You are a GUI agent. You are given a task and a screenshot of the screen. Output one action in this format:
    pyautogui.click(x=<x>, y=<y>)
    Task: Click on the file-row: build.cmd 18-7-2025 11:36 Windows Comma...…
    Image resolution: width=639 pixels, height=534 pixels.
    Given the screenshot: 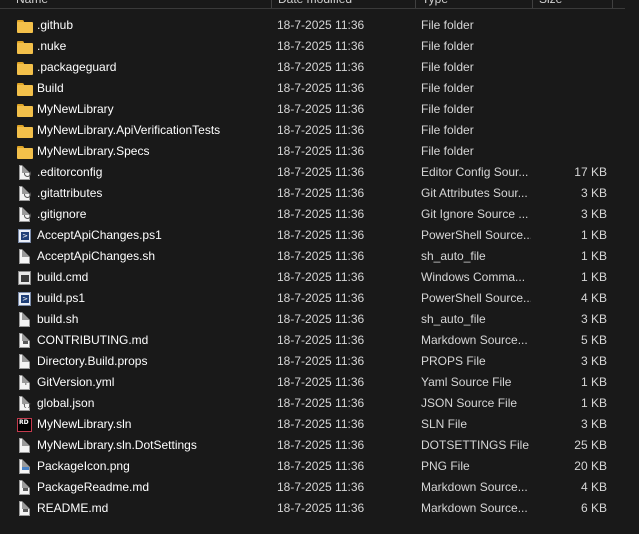 What is the action you would take?
    pyautogui.click(x=319, y=277)
    